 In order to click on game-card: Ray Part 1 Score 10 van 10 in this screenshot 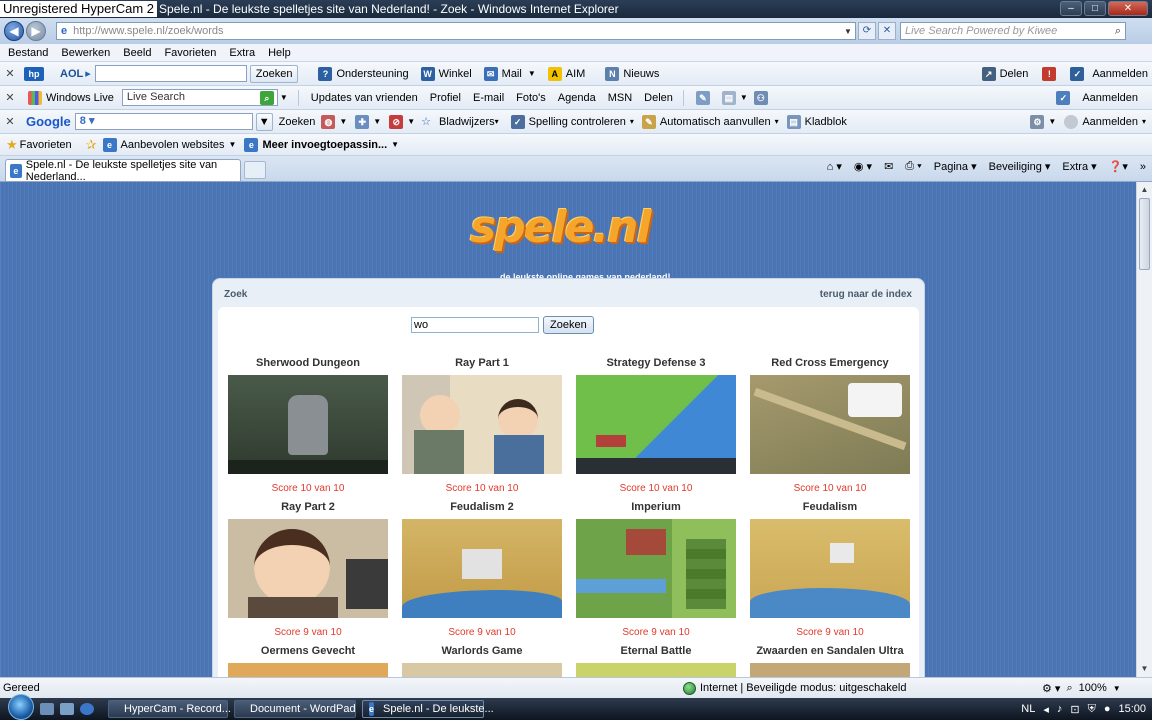, I will do `click(482, 425)`.